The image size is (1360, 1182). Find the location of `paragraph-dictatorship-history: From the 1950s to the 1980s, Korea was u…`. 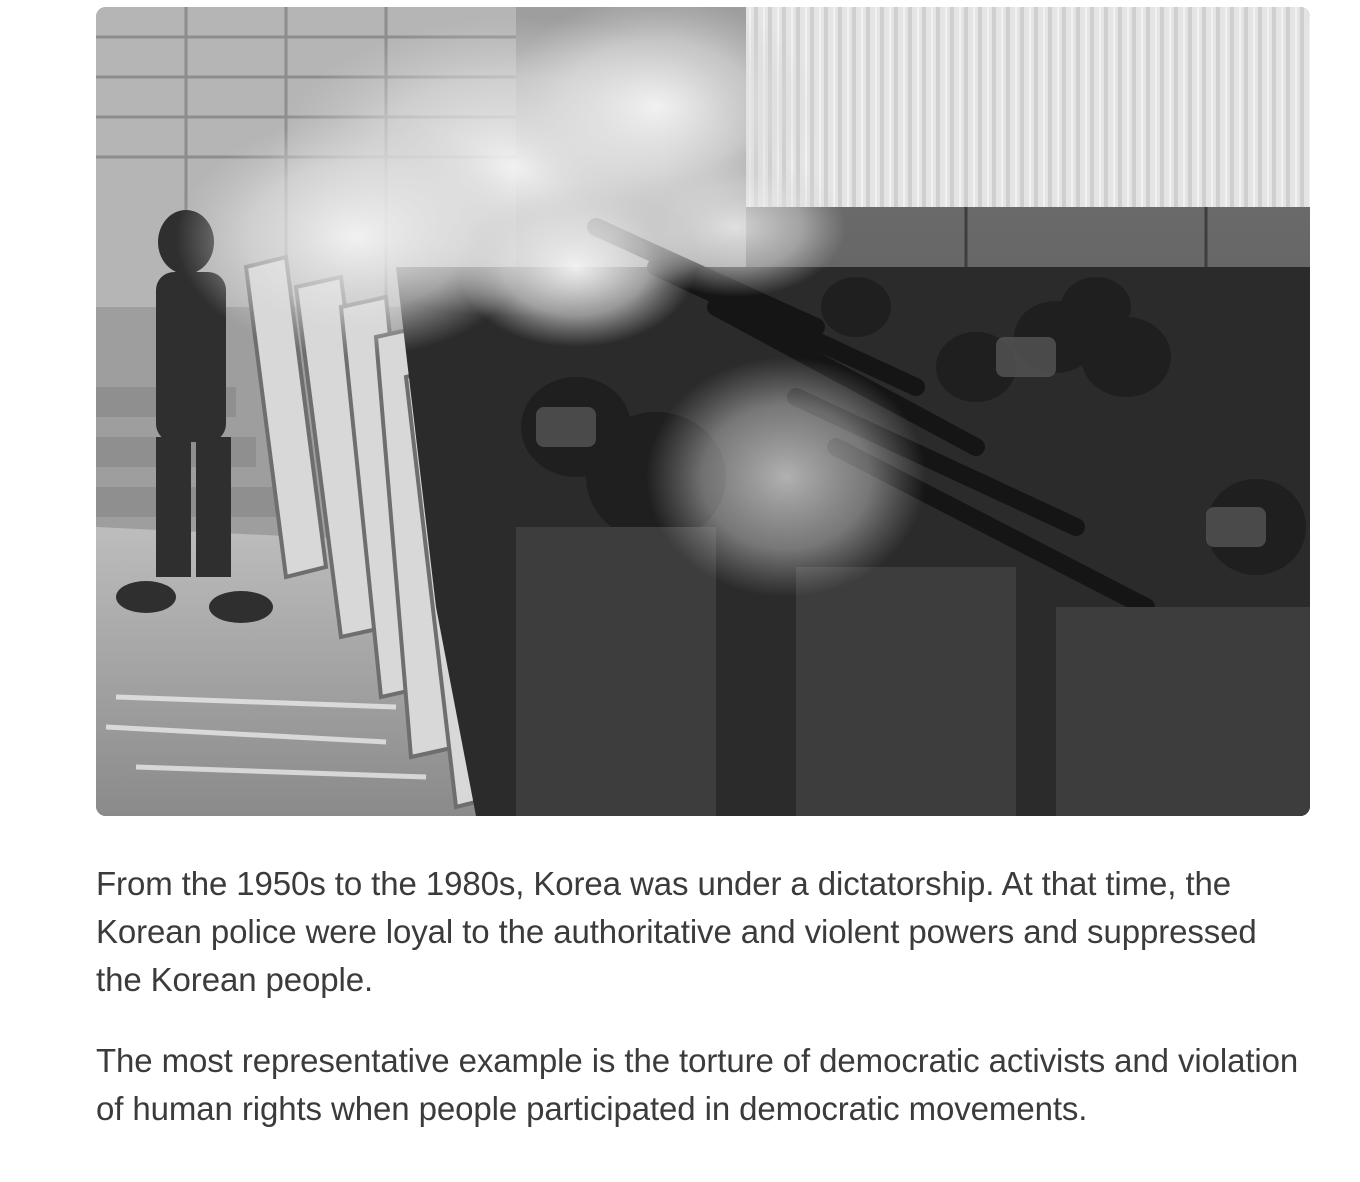

paragraph-dictatorship-history: From the 1950s to the 1980s, Korea was u… is located at coordinates (676, 931).